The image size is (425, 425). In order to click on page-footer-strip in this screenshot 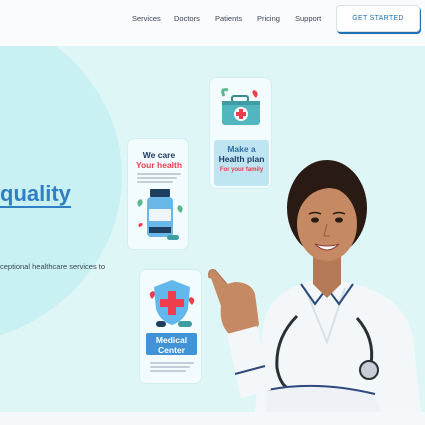, I will do `click(212, 418)`.